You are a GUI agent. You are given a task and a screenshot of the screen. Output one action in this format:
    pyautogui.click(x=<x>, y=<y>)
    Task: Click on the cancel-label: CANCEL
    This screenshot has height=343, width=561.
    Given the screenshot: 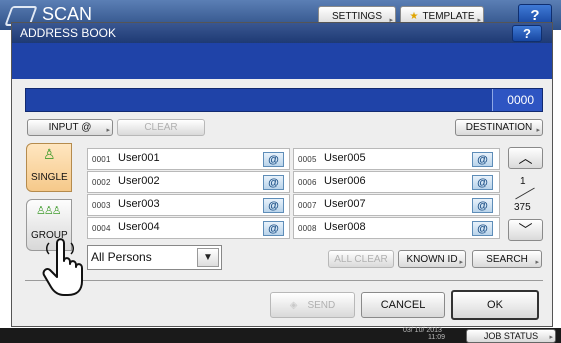 What is the action you would take?
    pyautogui.click(x=403, y=305)
    